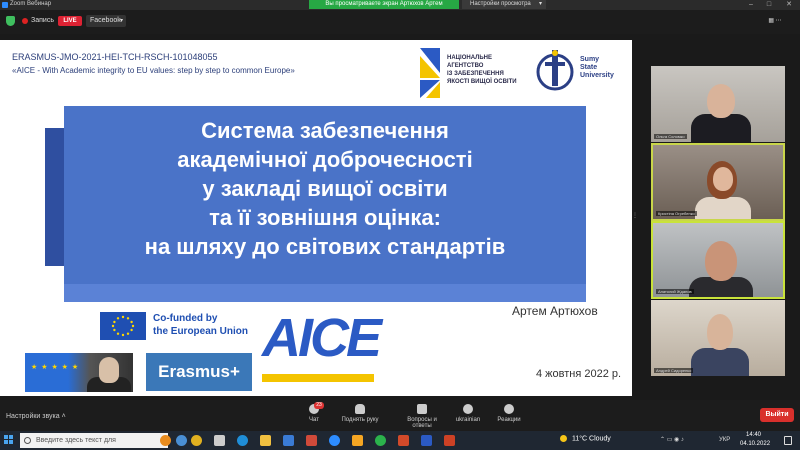 The height and width of the screenshot is (450, 800). Describe the element at coordinates (751, 5) in the screenshot. I see `minimize-button: –` at that location.